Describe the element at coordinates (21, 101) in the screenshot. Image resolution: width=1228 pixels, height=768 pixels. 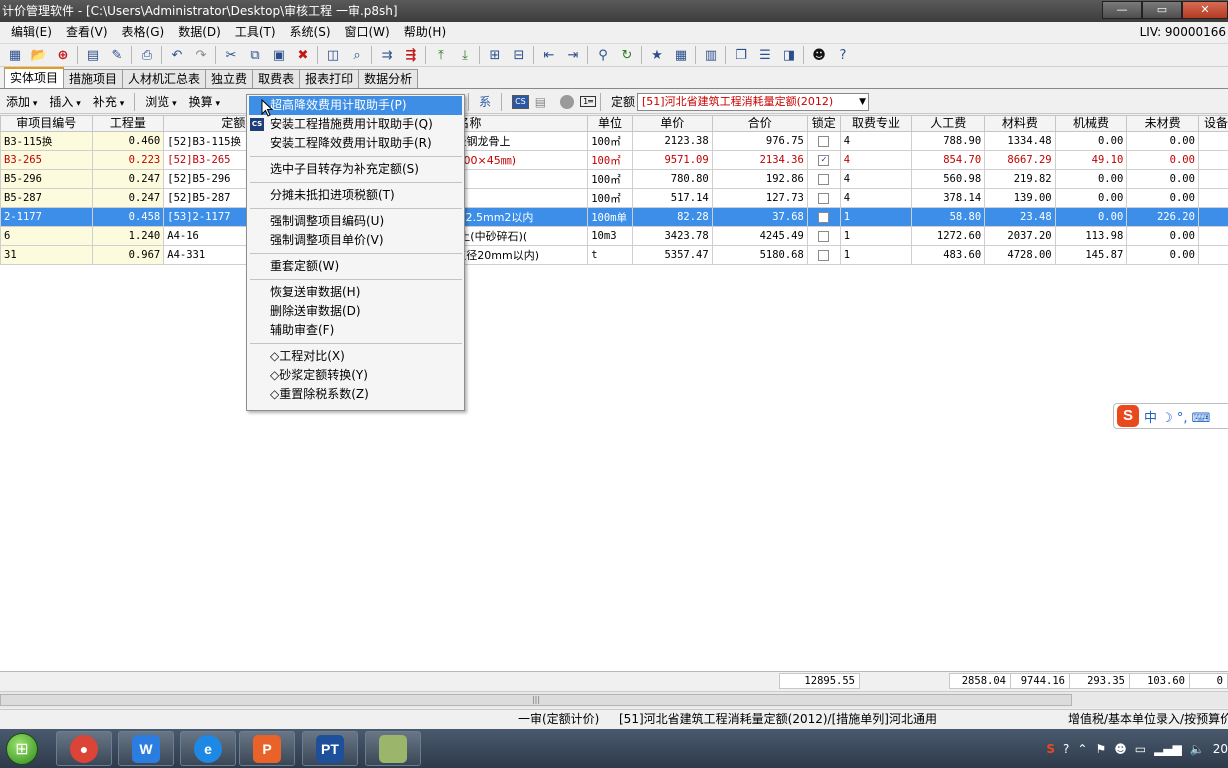
I see `add-dropdown: 添加` at that location.